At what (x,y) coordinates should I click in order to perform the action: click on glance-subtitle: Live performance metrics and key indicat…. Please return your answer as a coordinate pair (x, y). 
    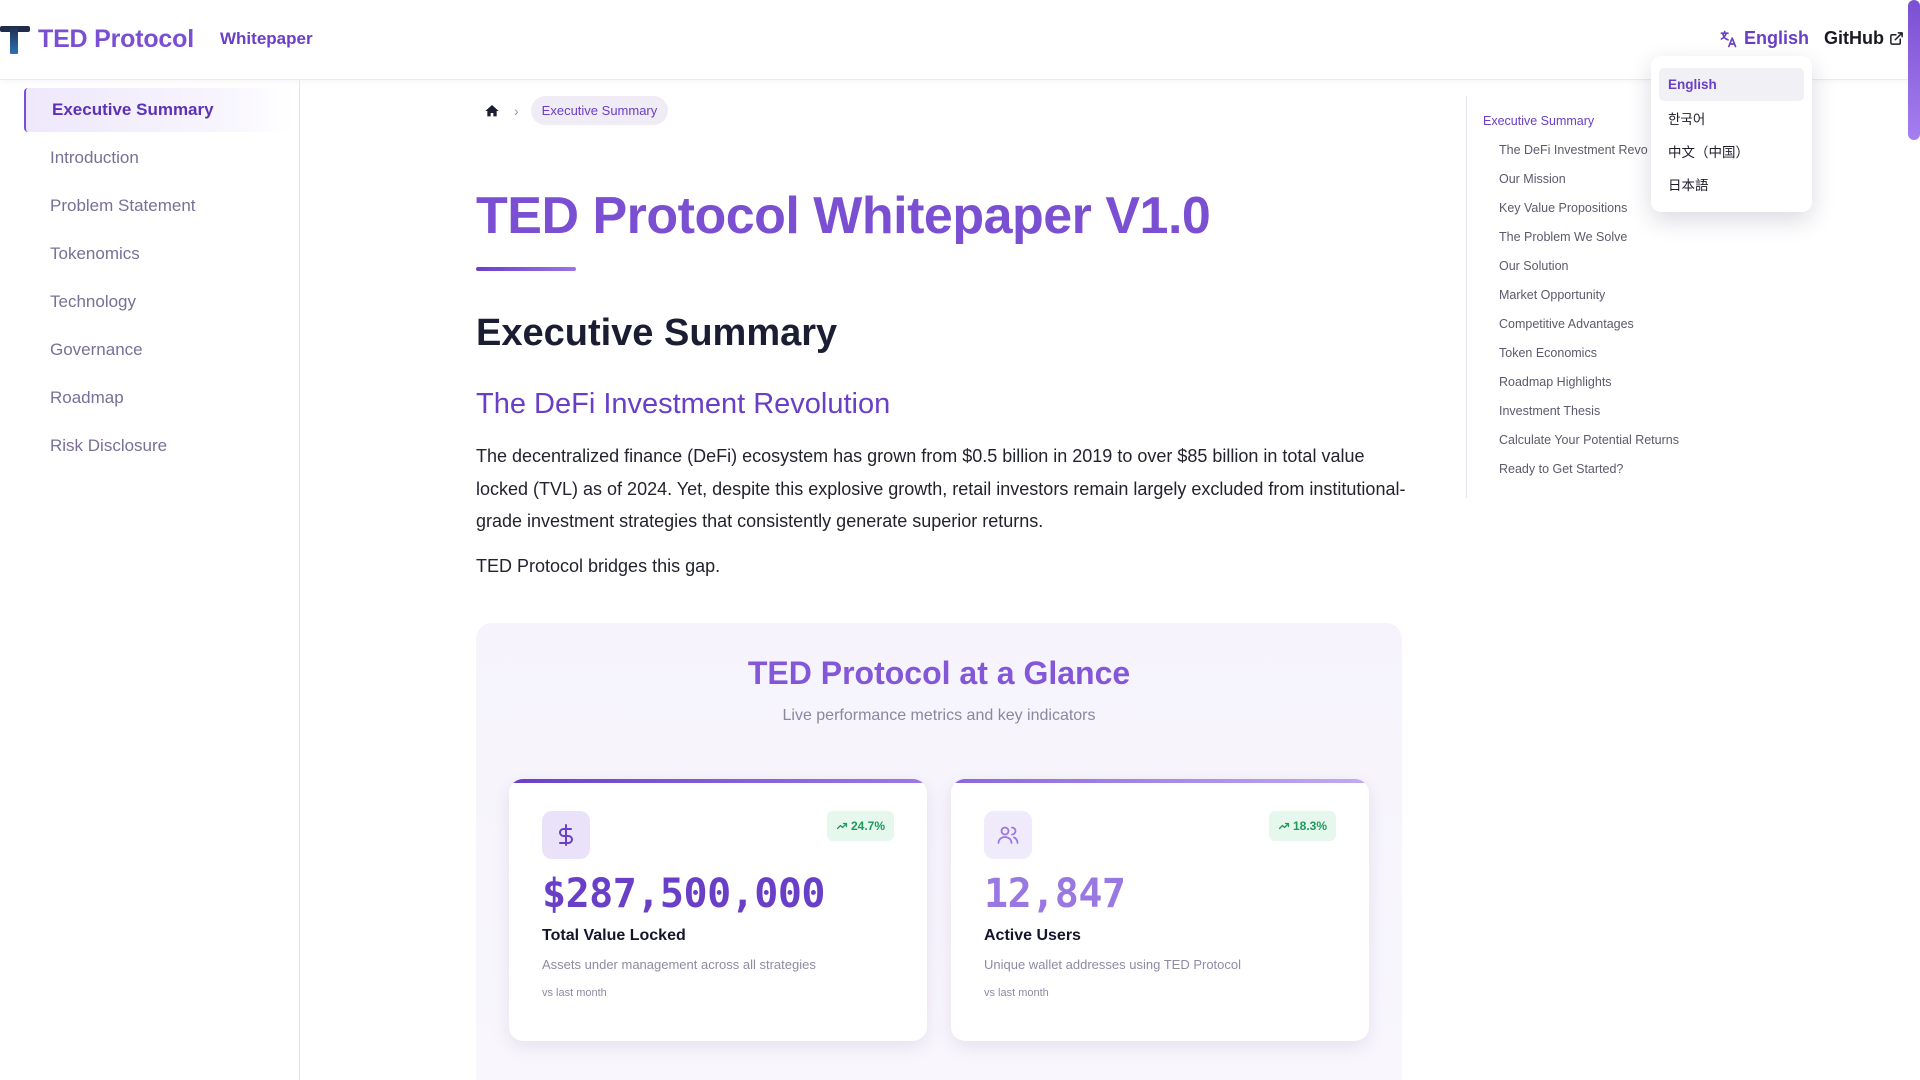
    Looking at the image, I should click on (939, 715).